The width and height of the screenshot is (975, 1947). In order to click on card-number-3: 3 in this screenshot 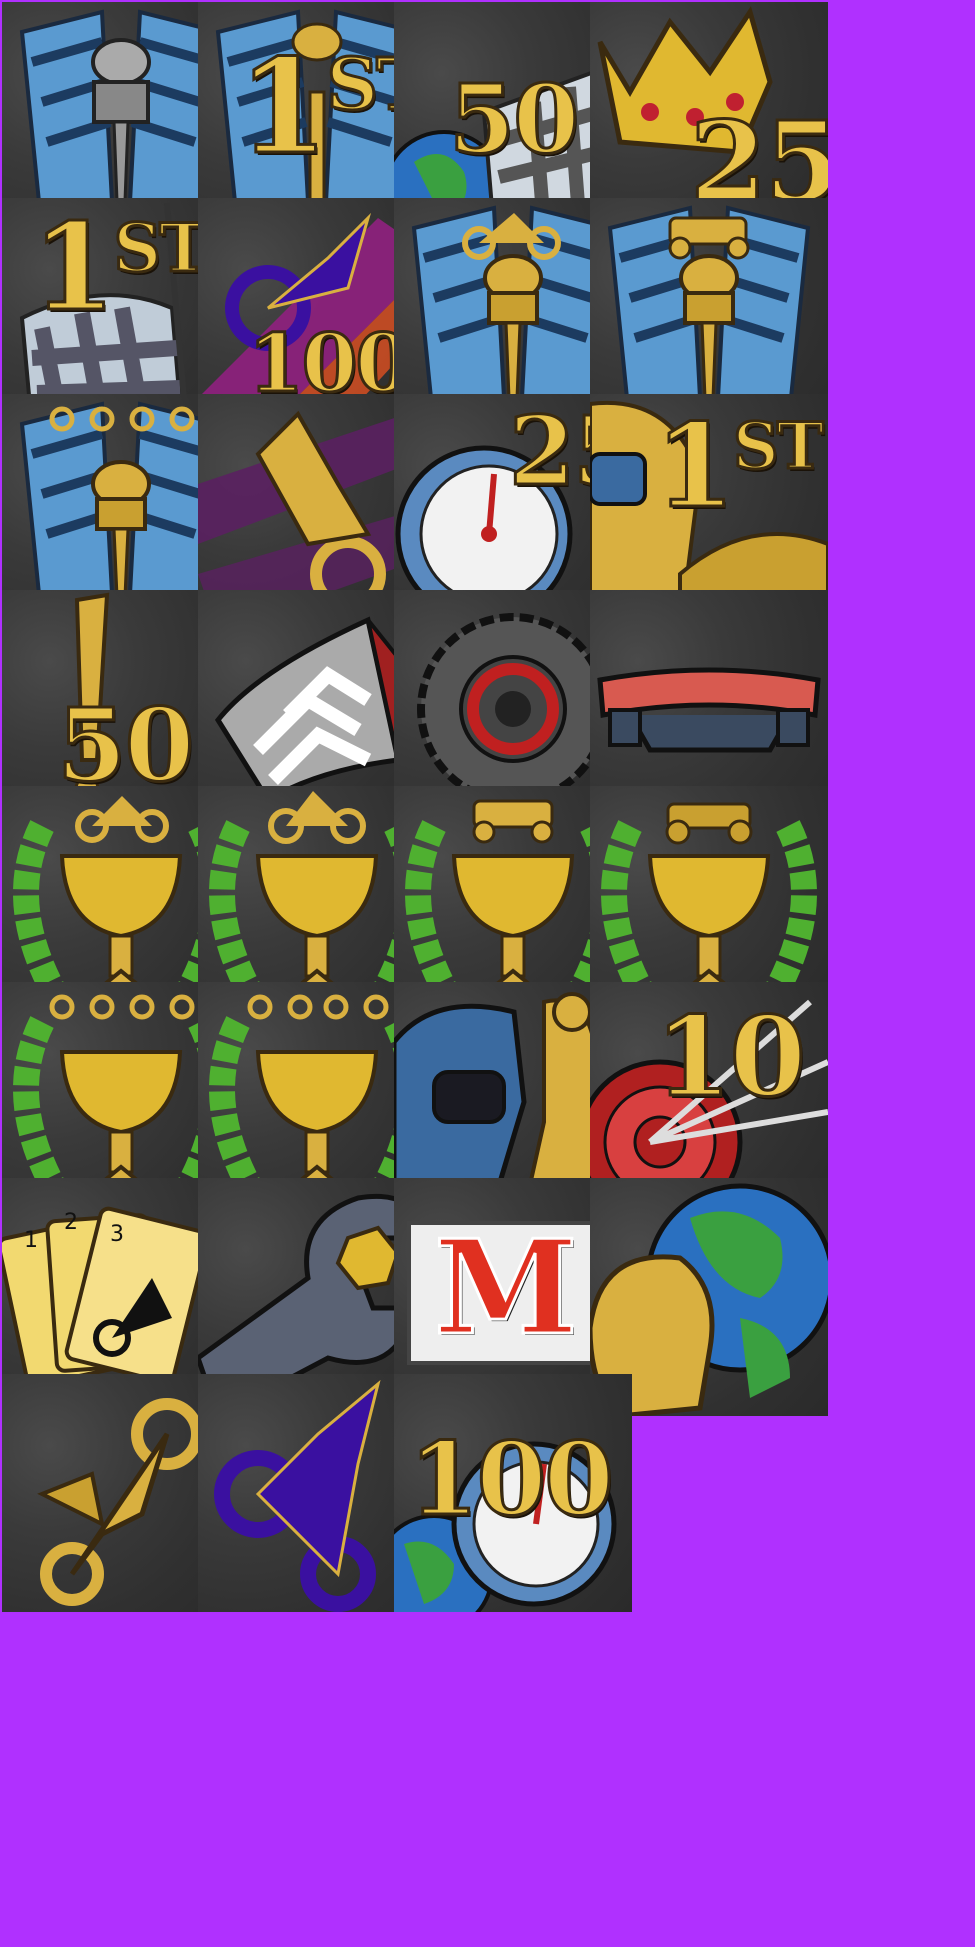, I will do `click(117, 1234)`.